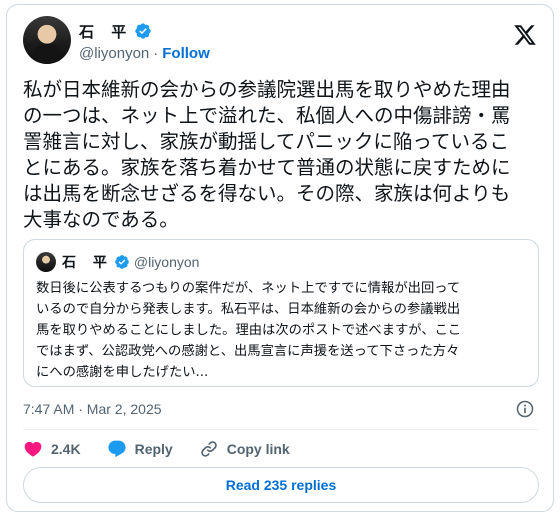 This screenshot has width=560, height=517. What do you see at coordinates (525, 35) in the screenshot?
I see `x-logo-icon` at bounding box center [525, 35].